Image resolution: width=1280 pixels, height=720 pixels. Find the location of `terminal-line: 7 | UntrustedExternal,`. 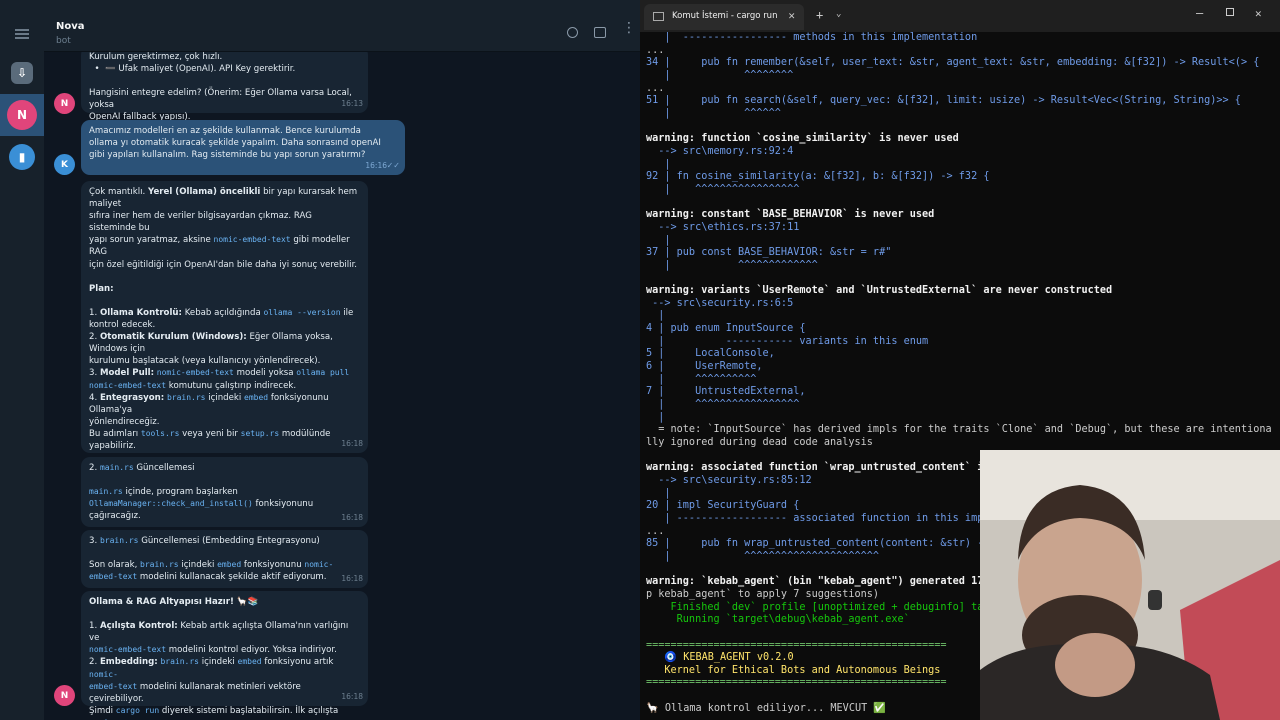

terminal-line: 7 | UntrustedExternal, is located at coordinates (726, 392).